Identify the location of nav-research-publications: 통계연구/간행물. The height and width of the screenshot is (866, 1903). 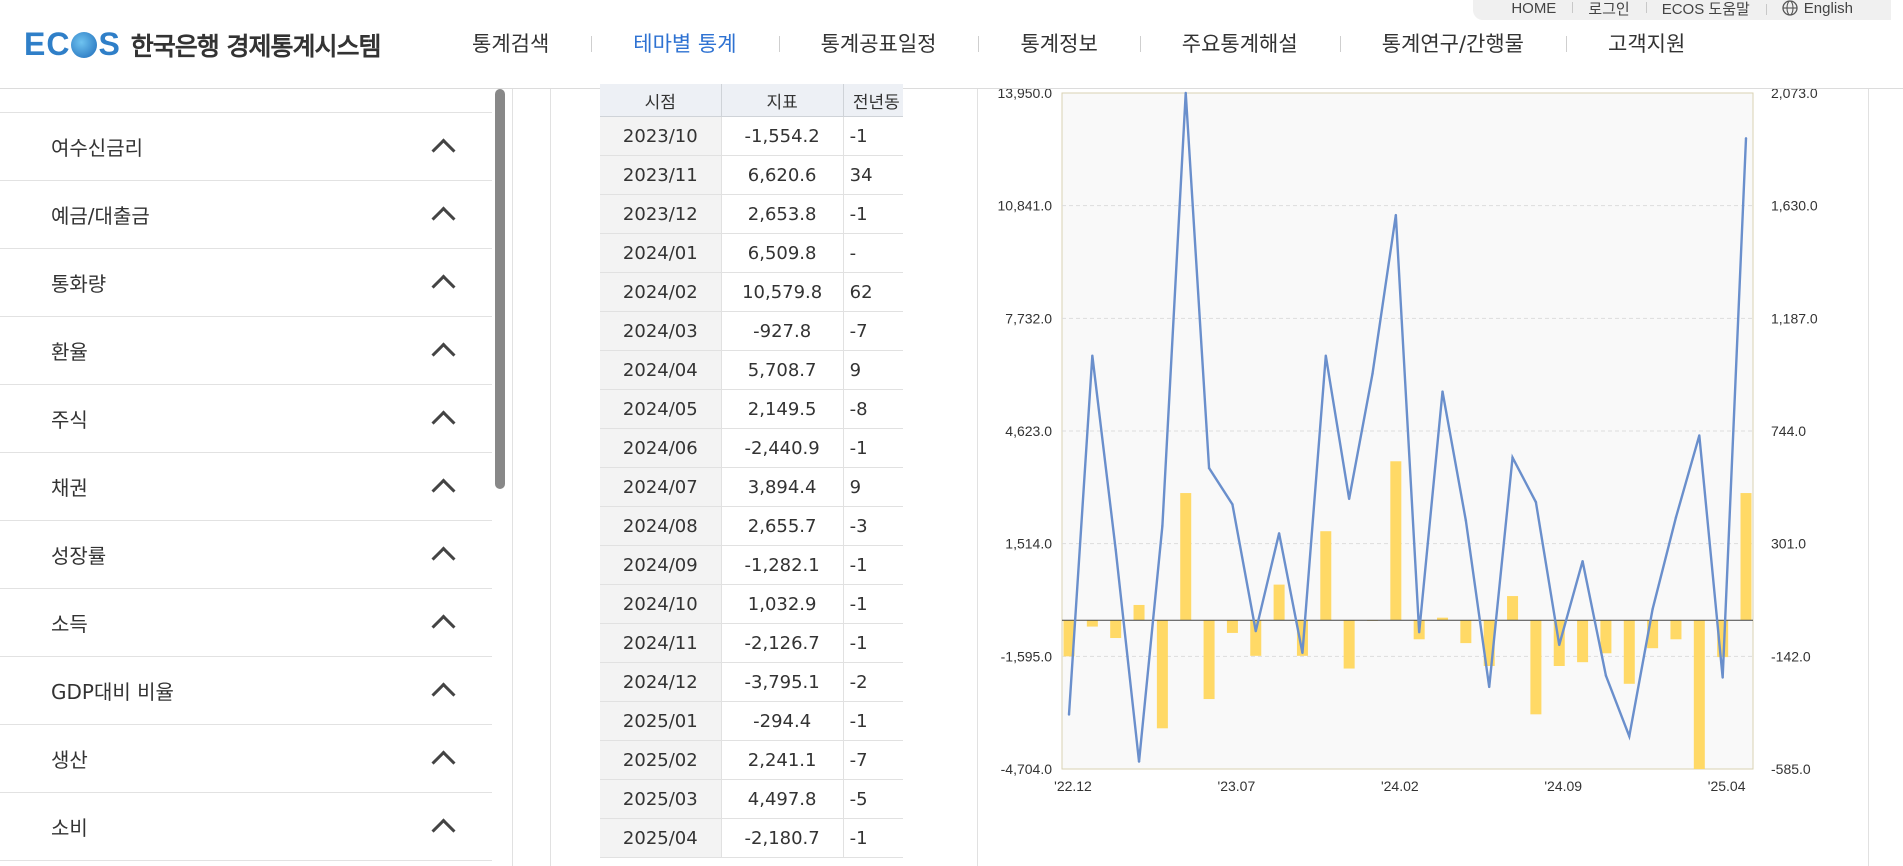
(1452, 43).